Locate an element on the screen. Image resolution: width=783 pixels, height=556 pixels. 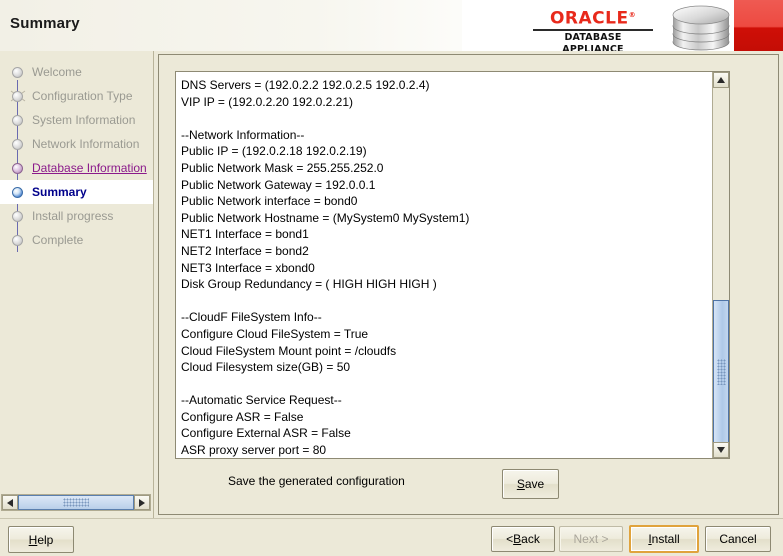
sidebar-item-install-progress: Install progress is located at coordinates (76, 216).